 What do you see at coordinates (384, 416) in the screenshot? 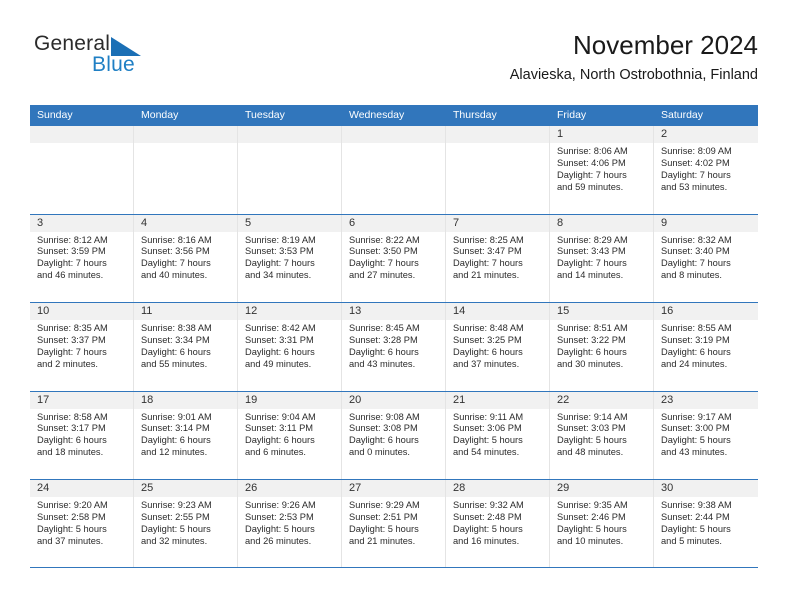
I see `day-detail-line: Sunrise: 9:08 AM` at bounding box center [384, 416].